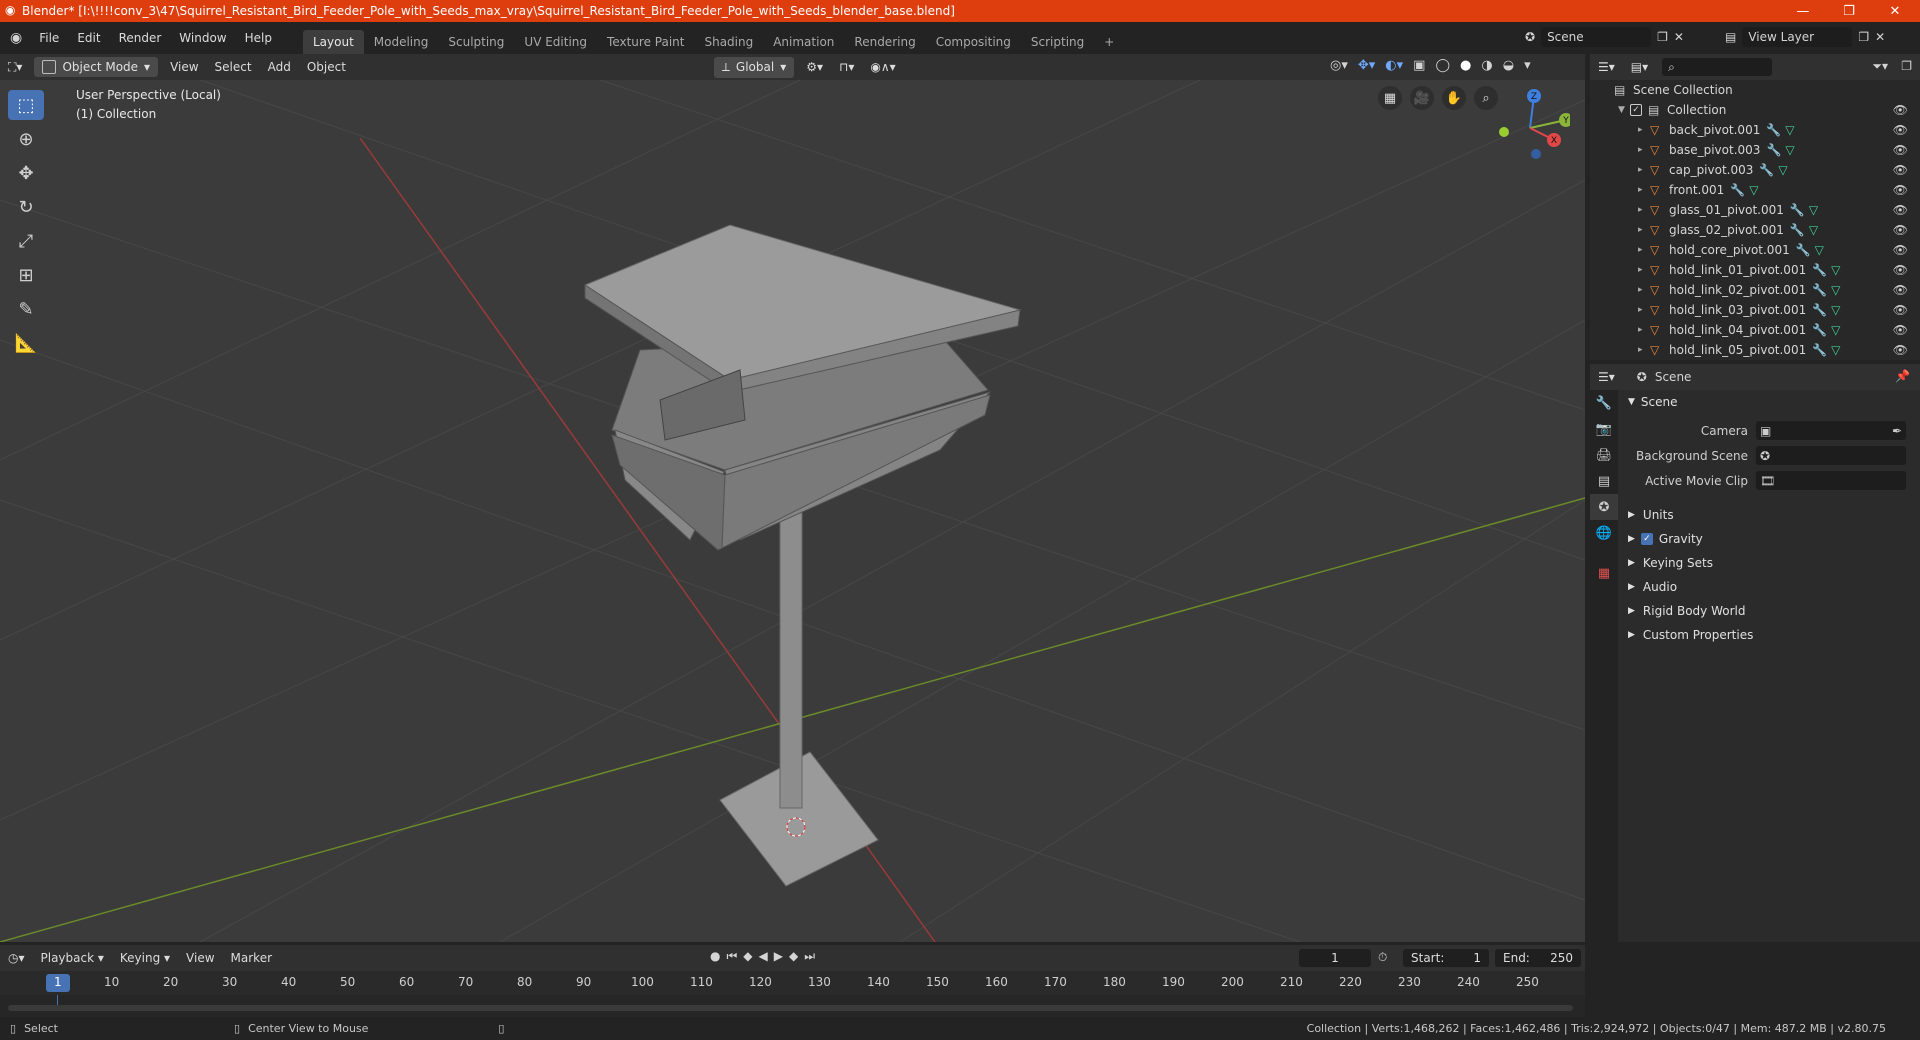  What do you see at coordinates (1755, 350) in the screenshot?
I see `outliner-object-row: ▸ ▽ hold_link_05_pivot.001 🔧 ▽ 👁` at bounding box center [1755, 350].